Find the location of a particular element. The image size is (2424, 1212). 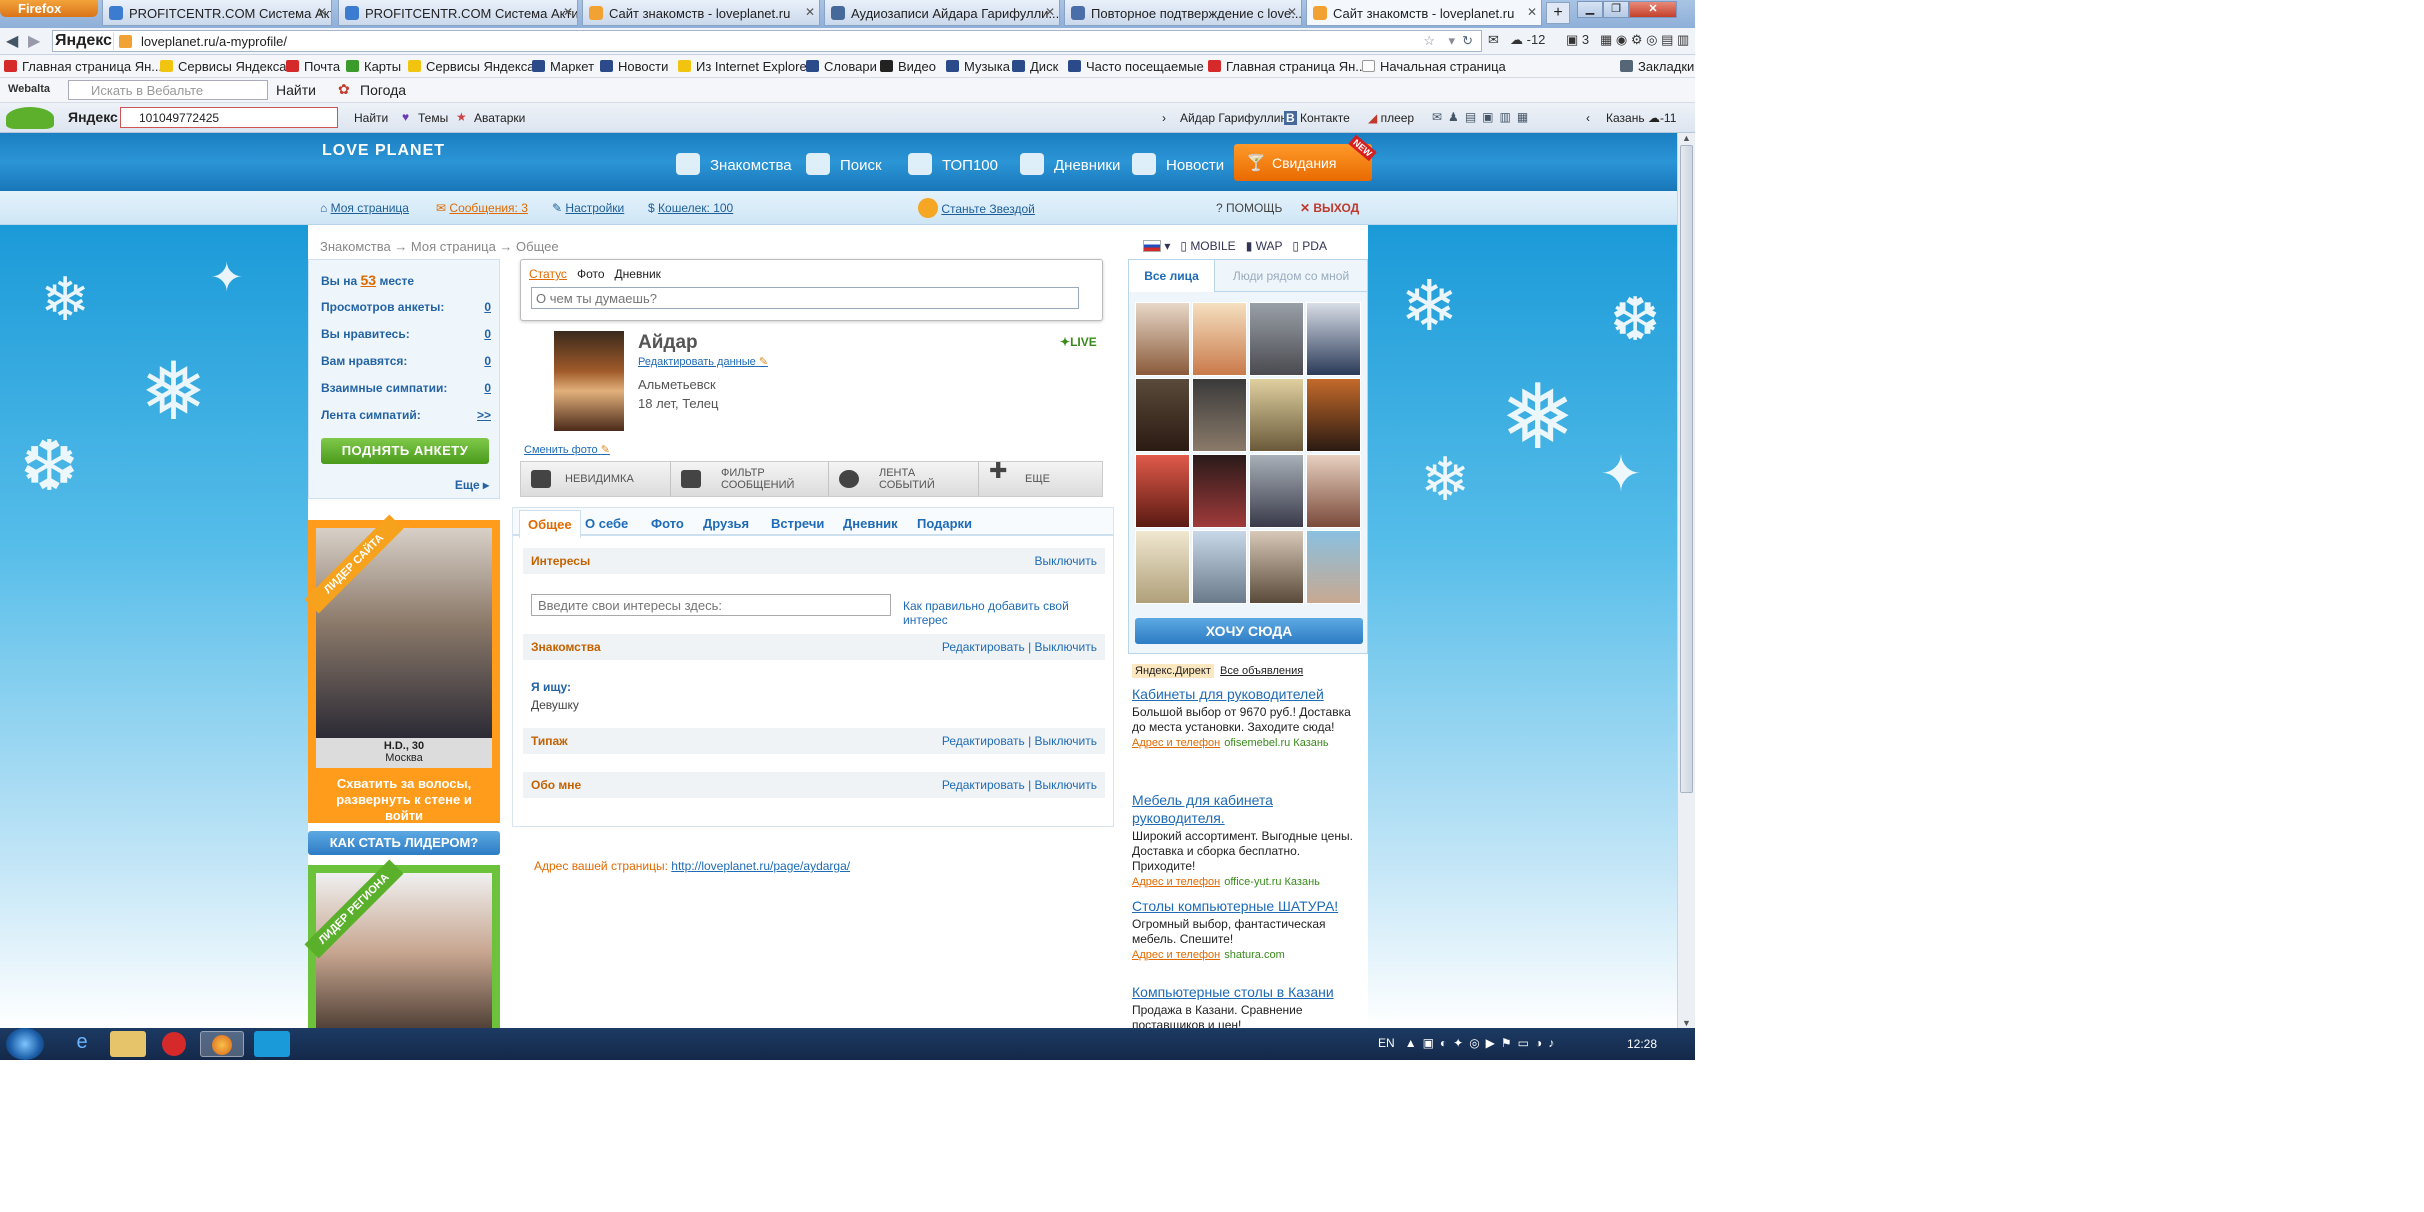

webalta-find-button: Найти is located at coordinates (296, 90).